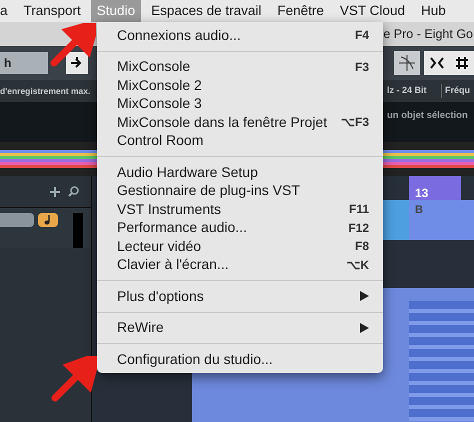 The height and width of the screenshot is (422, 474). I want to click on shortcut-text: ⌥F3, so click(354, 123).